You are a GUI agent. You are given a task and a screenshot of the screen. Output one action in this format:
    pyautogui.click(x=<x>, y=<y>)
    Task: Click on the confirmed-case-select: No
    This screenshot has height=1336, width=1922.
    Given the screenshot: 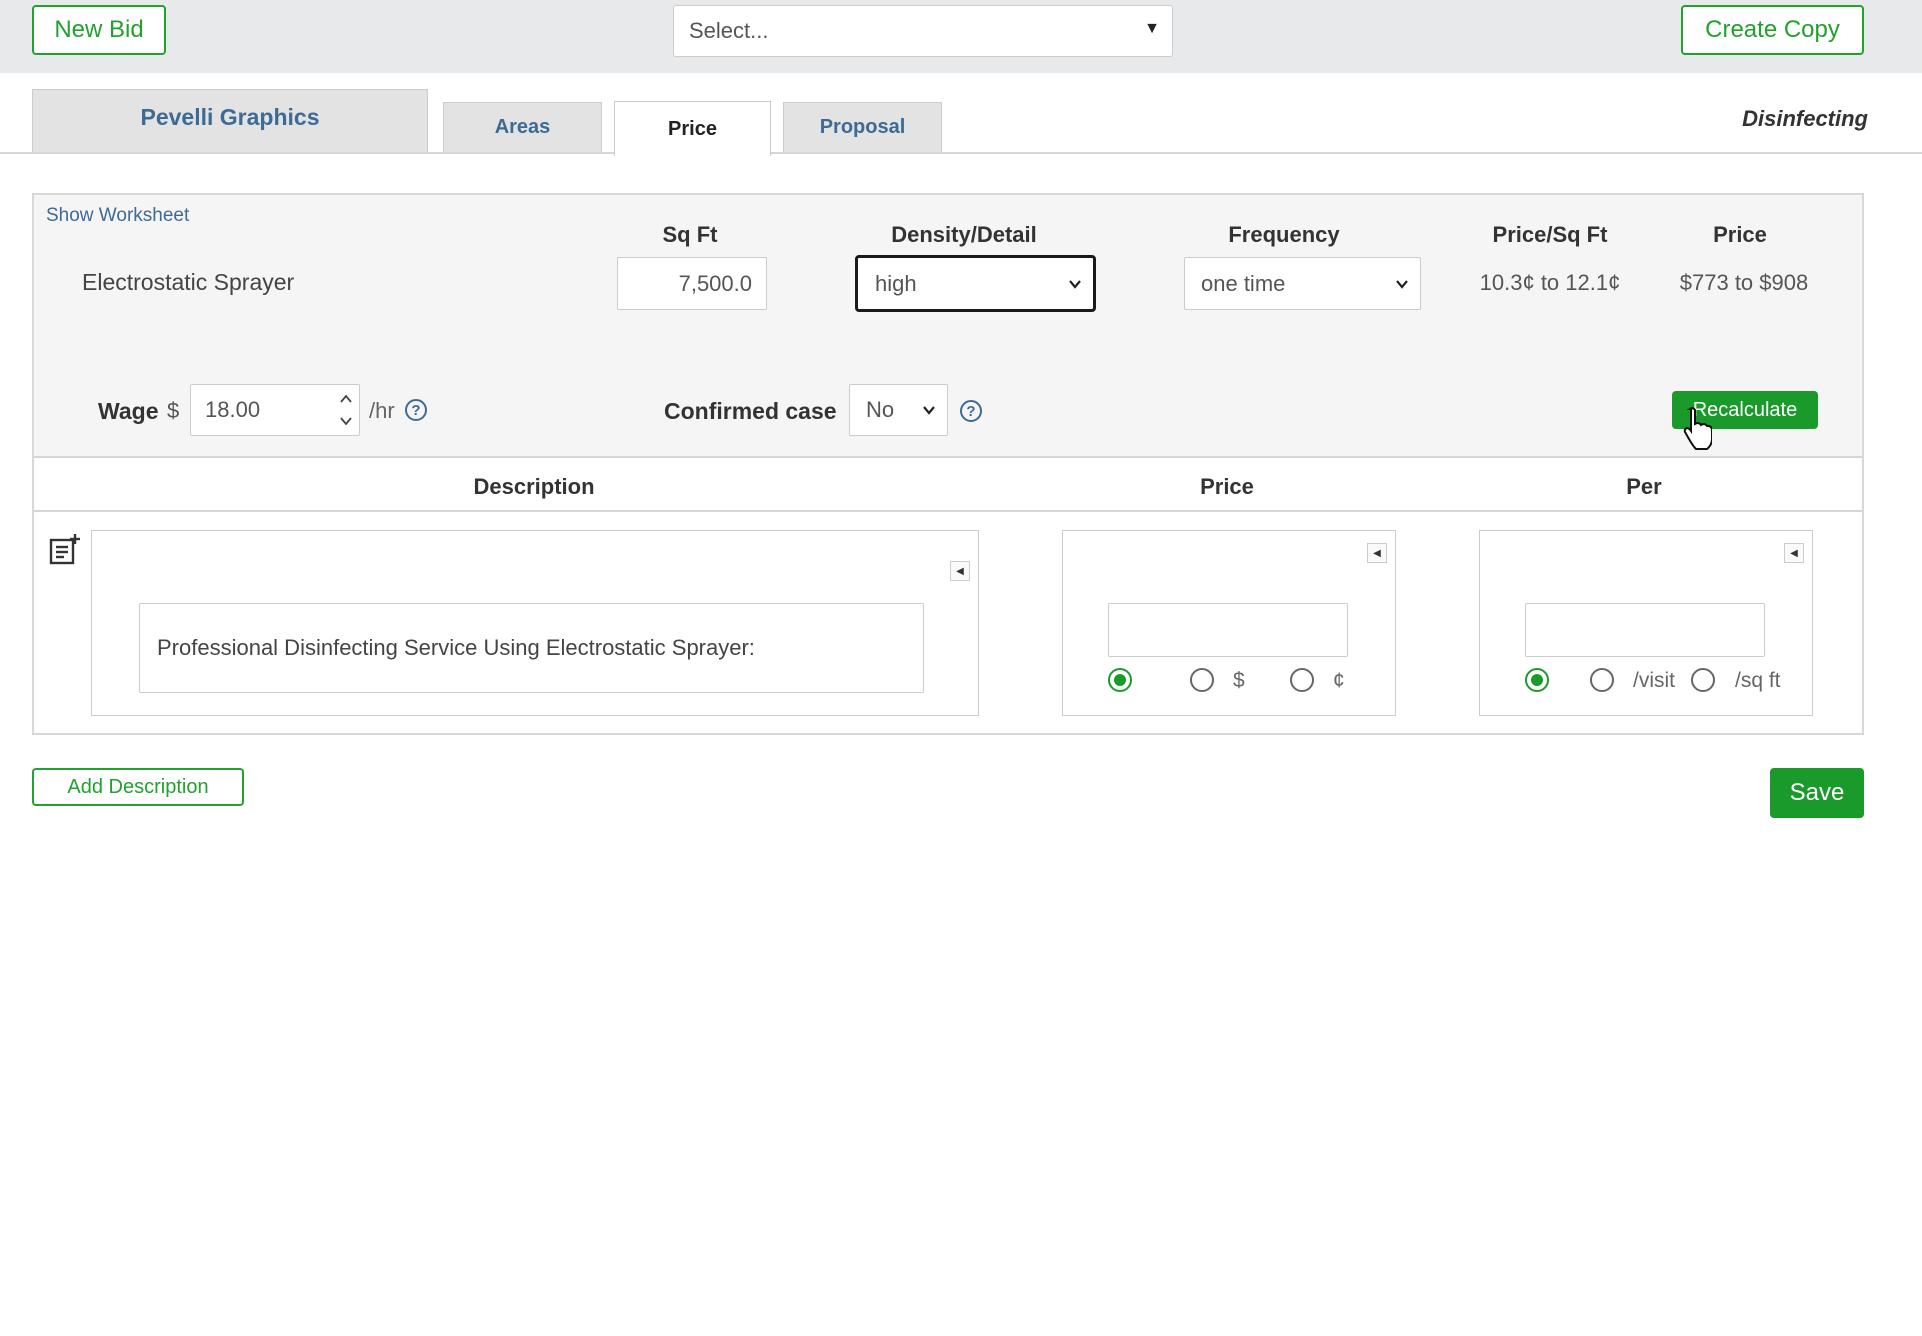 What is the action you would take?
    pyautogui.click(x=898, y=410)
    